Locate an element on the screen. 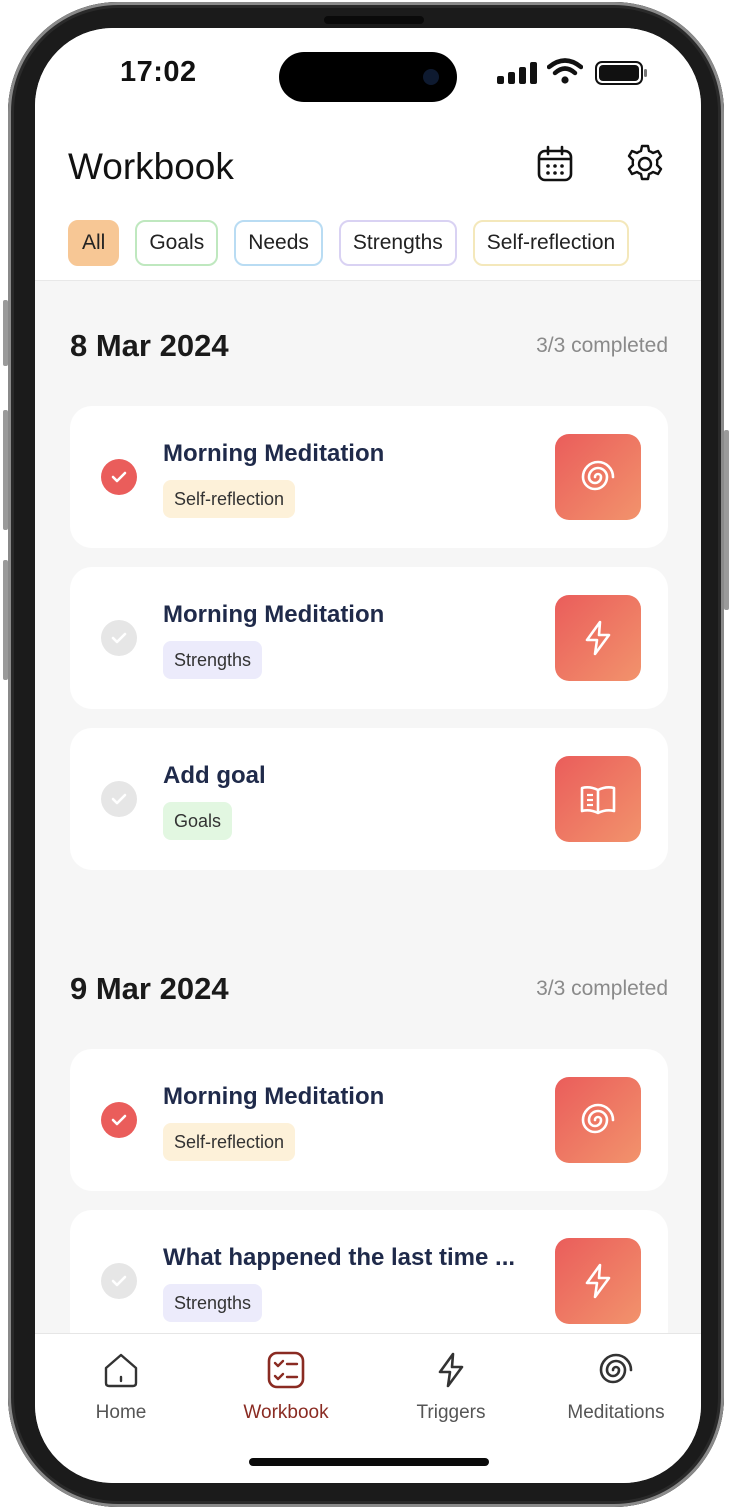  task-card: Add goal Goals is located at coordinates (369, 799).